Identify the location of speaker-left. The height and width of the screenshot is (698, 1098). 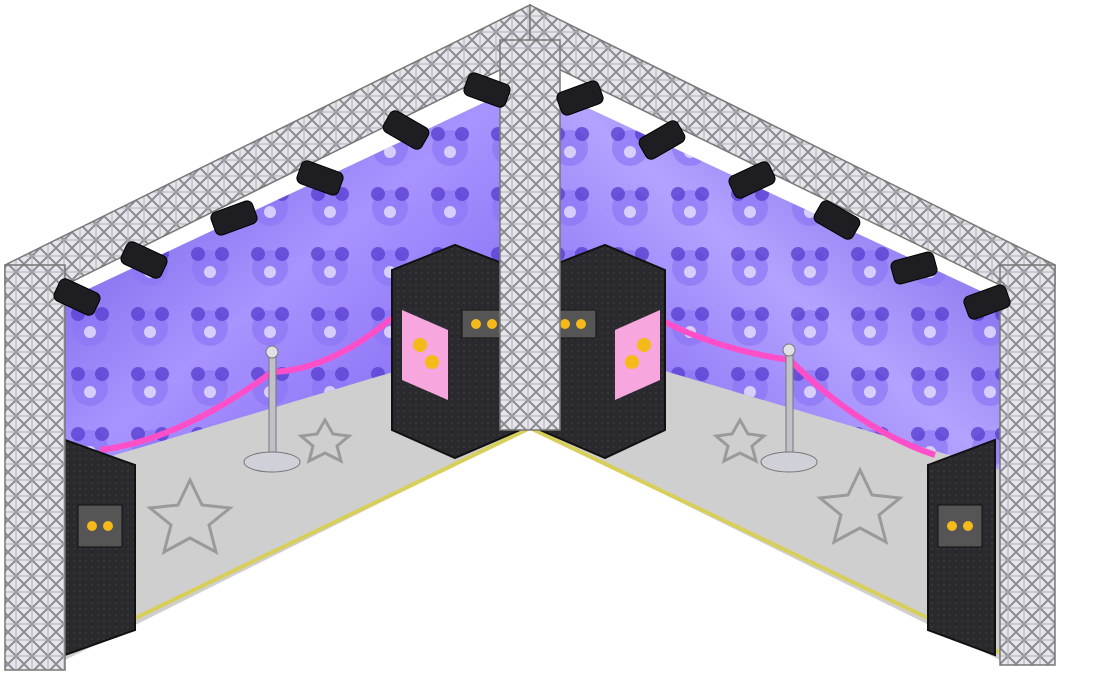
(100, 547).